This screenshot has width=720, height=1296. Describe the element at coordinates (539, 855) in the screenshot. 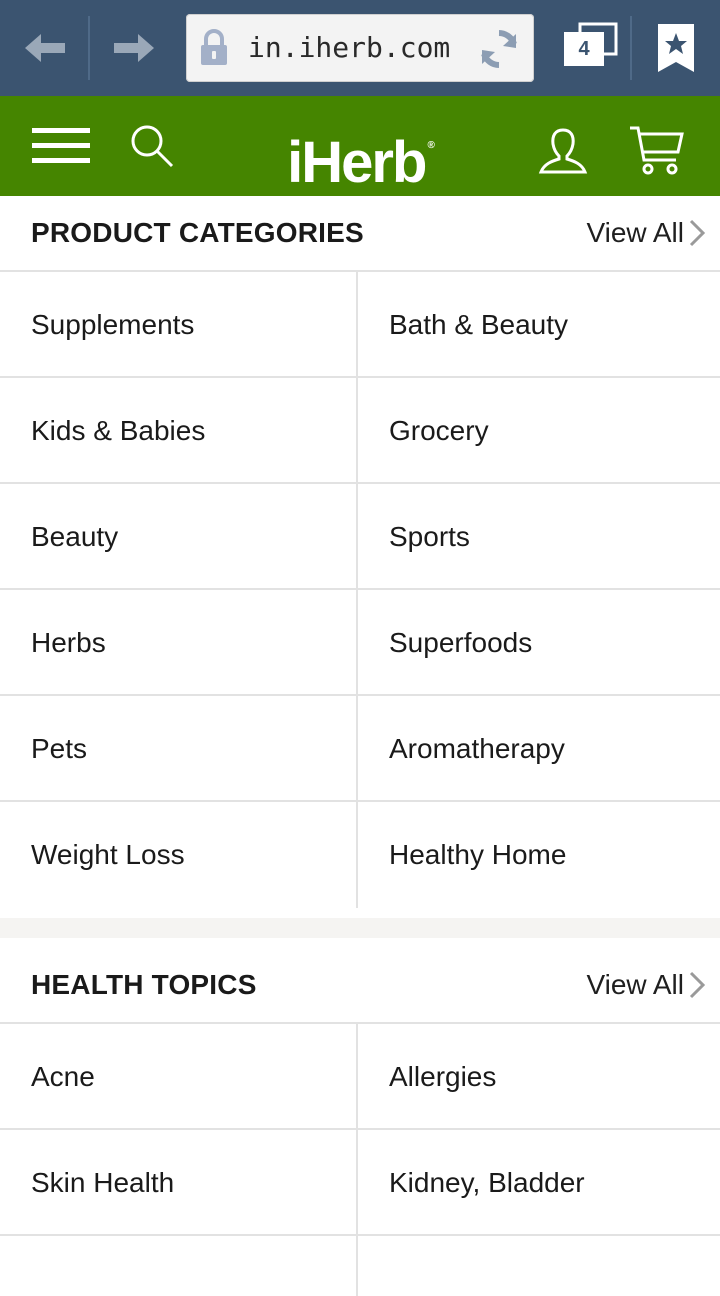

I see `category-item: Healthy Home` at that location.